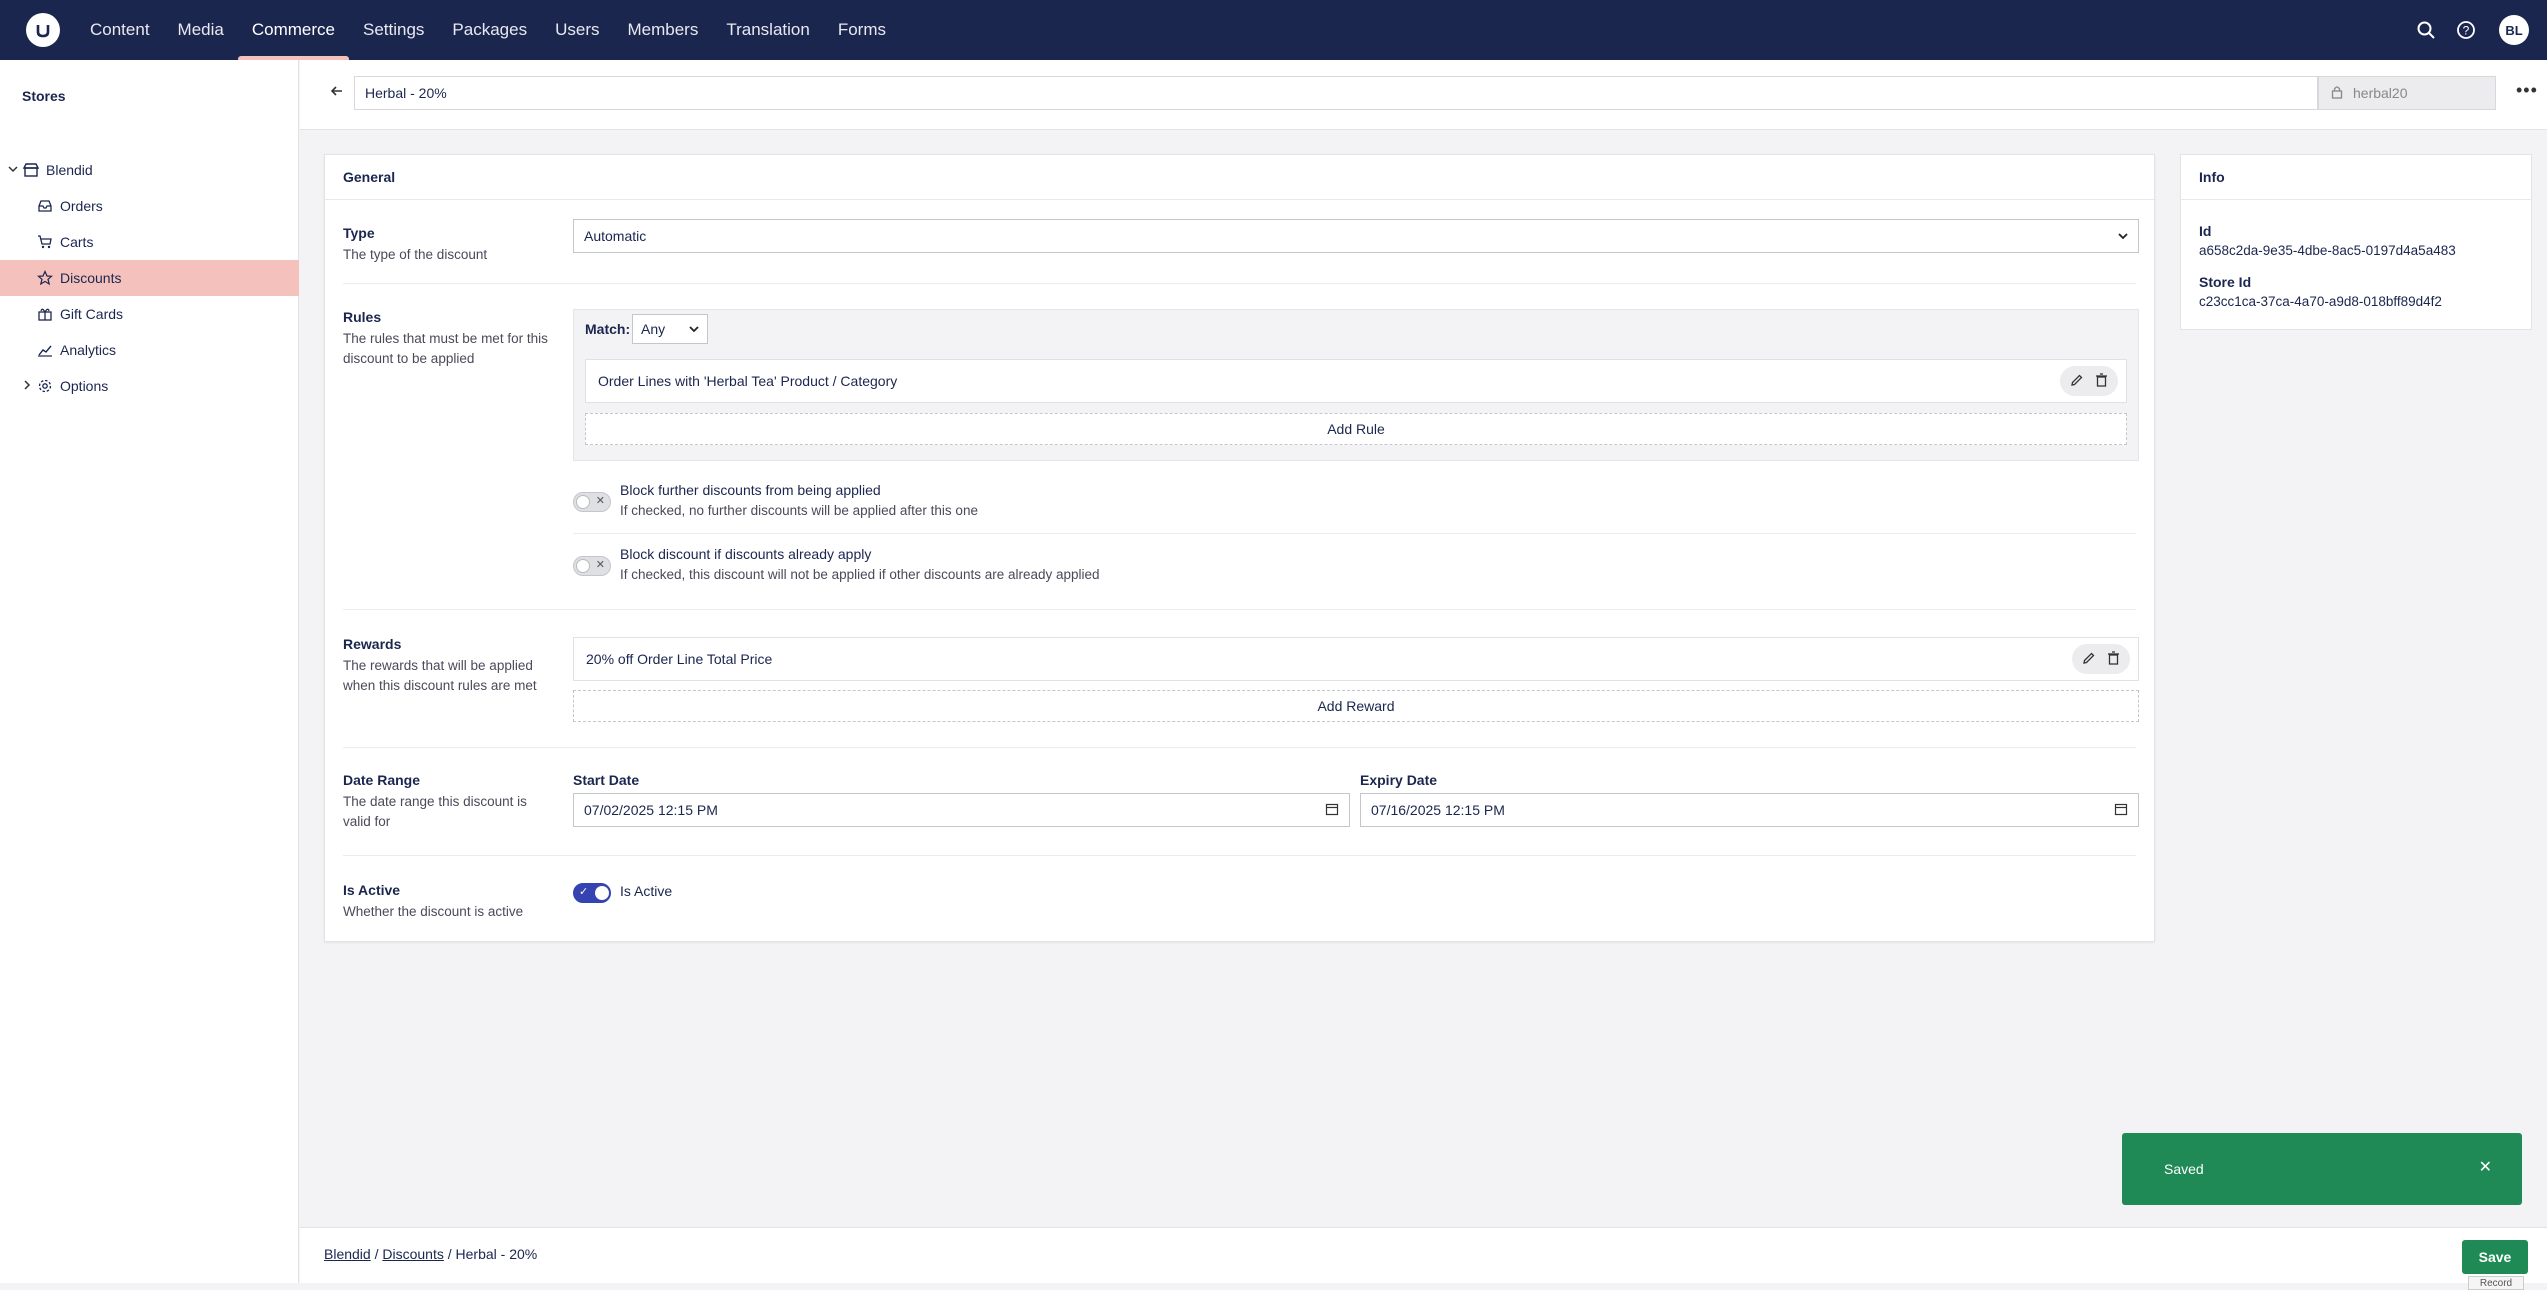 This screenshot has width=2547, height=1290. I want to click on check-icon: ✓, so click(584, 892).